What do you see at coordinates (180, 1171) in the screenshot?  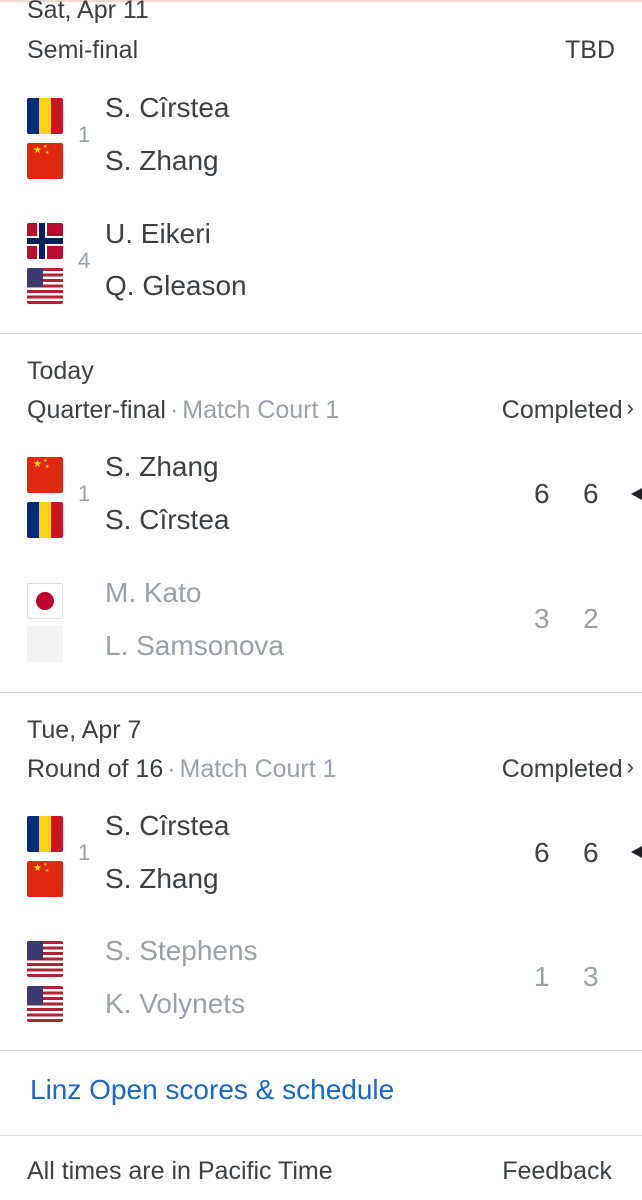 I see `timezone-note: All times are in Pacific Time` at bounding box center [180, 1171].